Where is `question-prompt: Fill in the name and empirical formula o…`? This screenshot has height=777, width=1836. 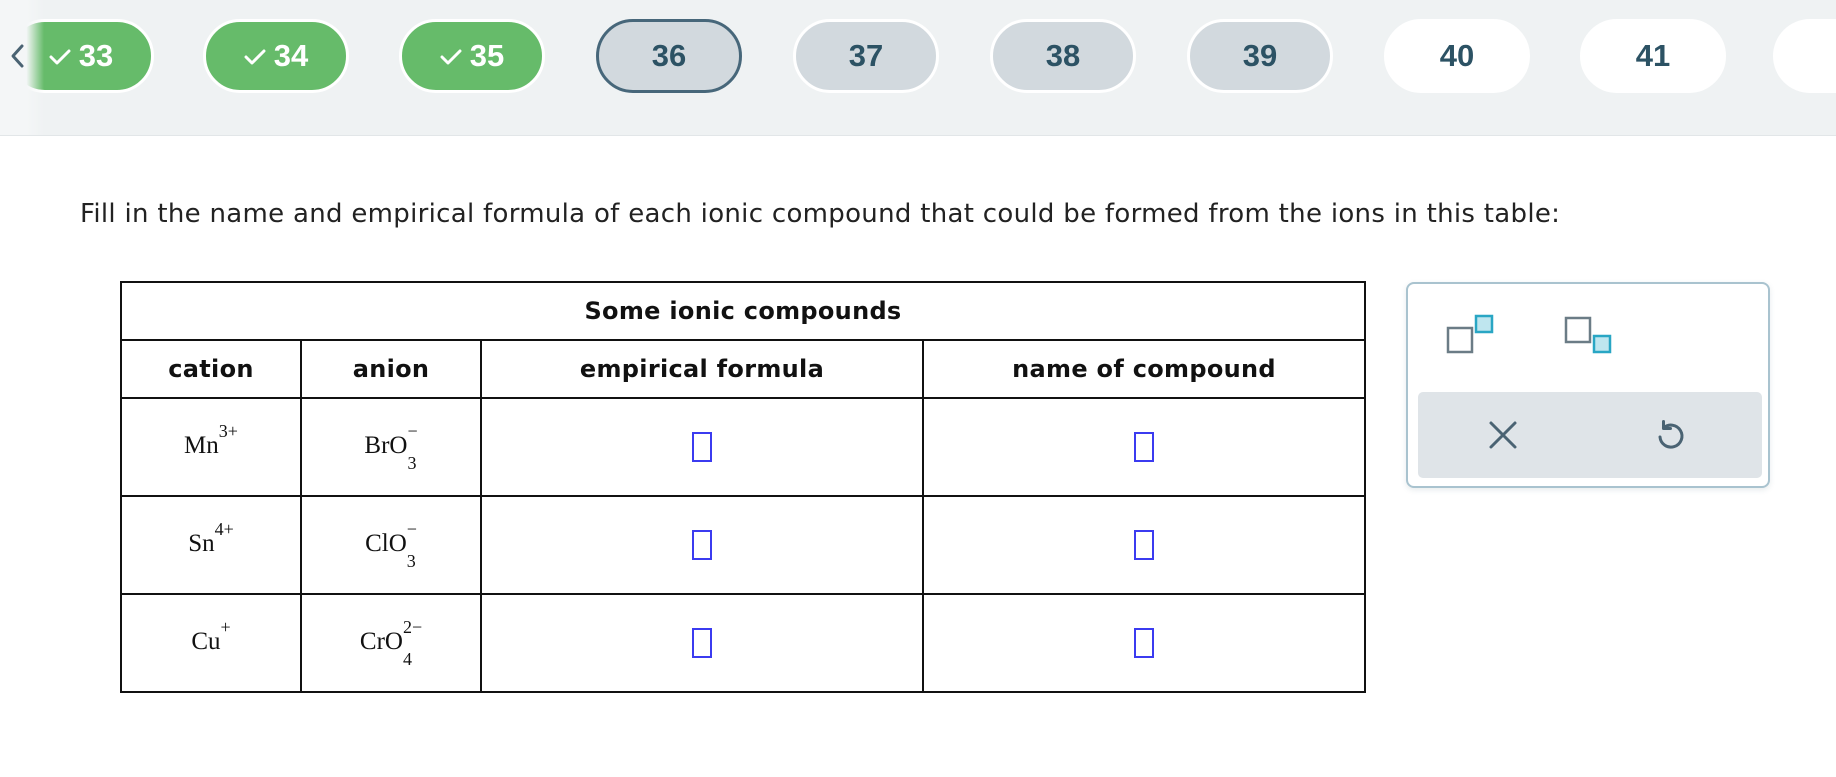
question-prompt: Fill in the name and empirical formula o… is located at coordinates (820, 214).